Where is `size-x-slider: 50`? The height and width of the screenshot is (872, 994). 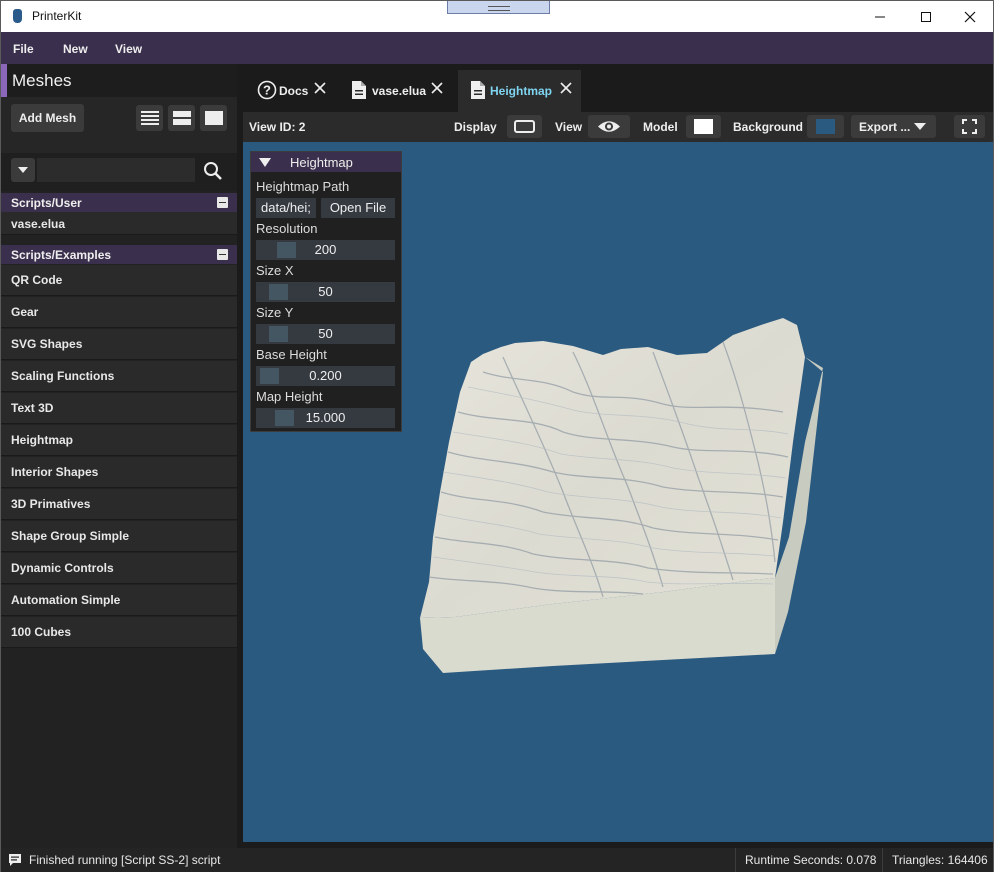
size-x-slider: 50 is located at coordinates (325, 292).